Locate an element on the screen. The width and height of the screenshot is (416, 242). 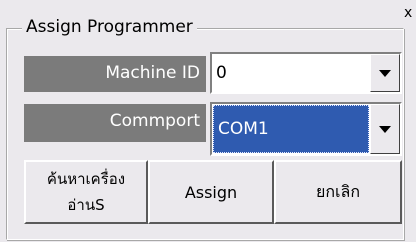
commport-label-text: Commport is located at coordinates (154, 121).